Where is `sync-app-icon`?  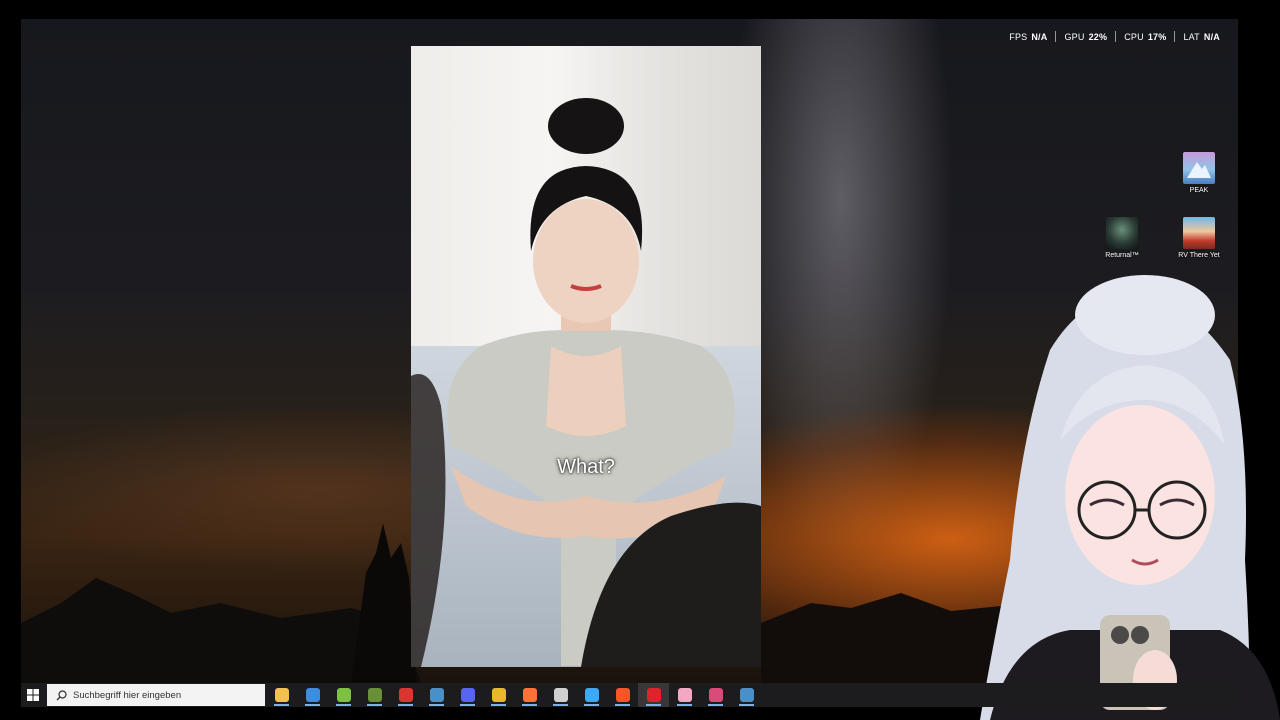
sync-app-icon is located at coordinates (591, 695).